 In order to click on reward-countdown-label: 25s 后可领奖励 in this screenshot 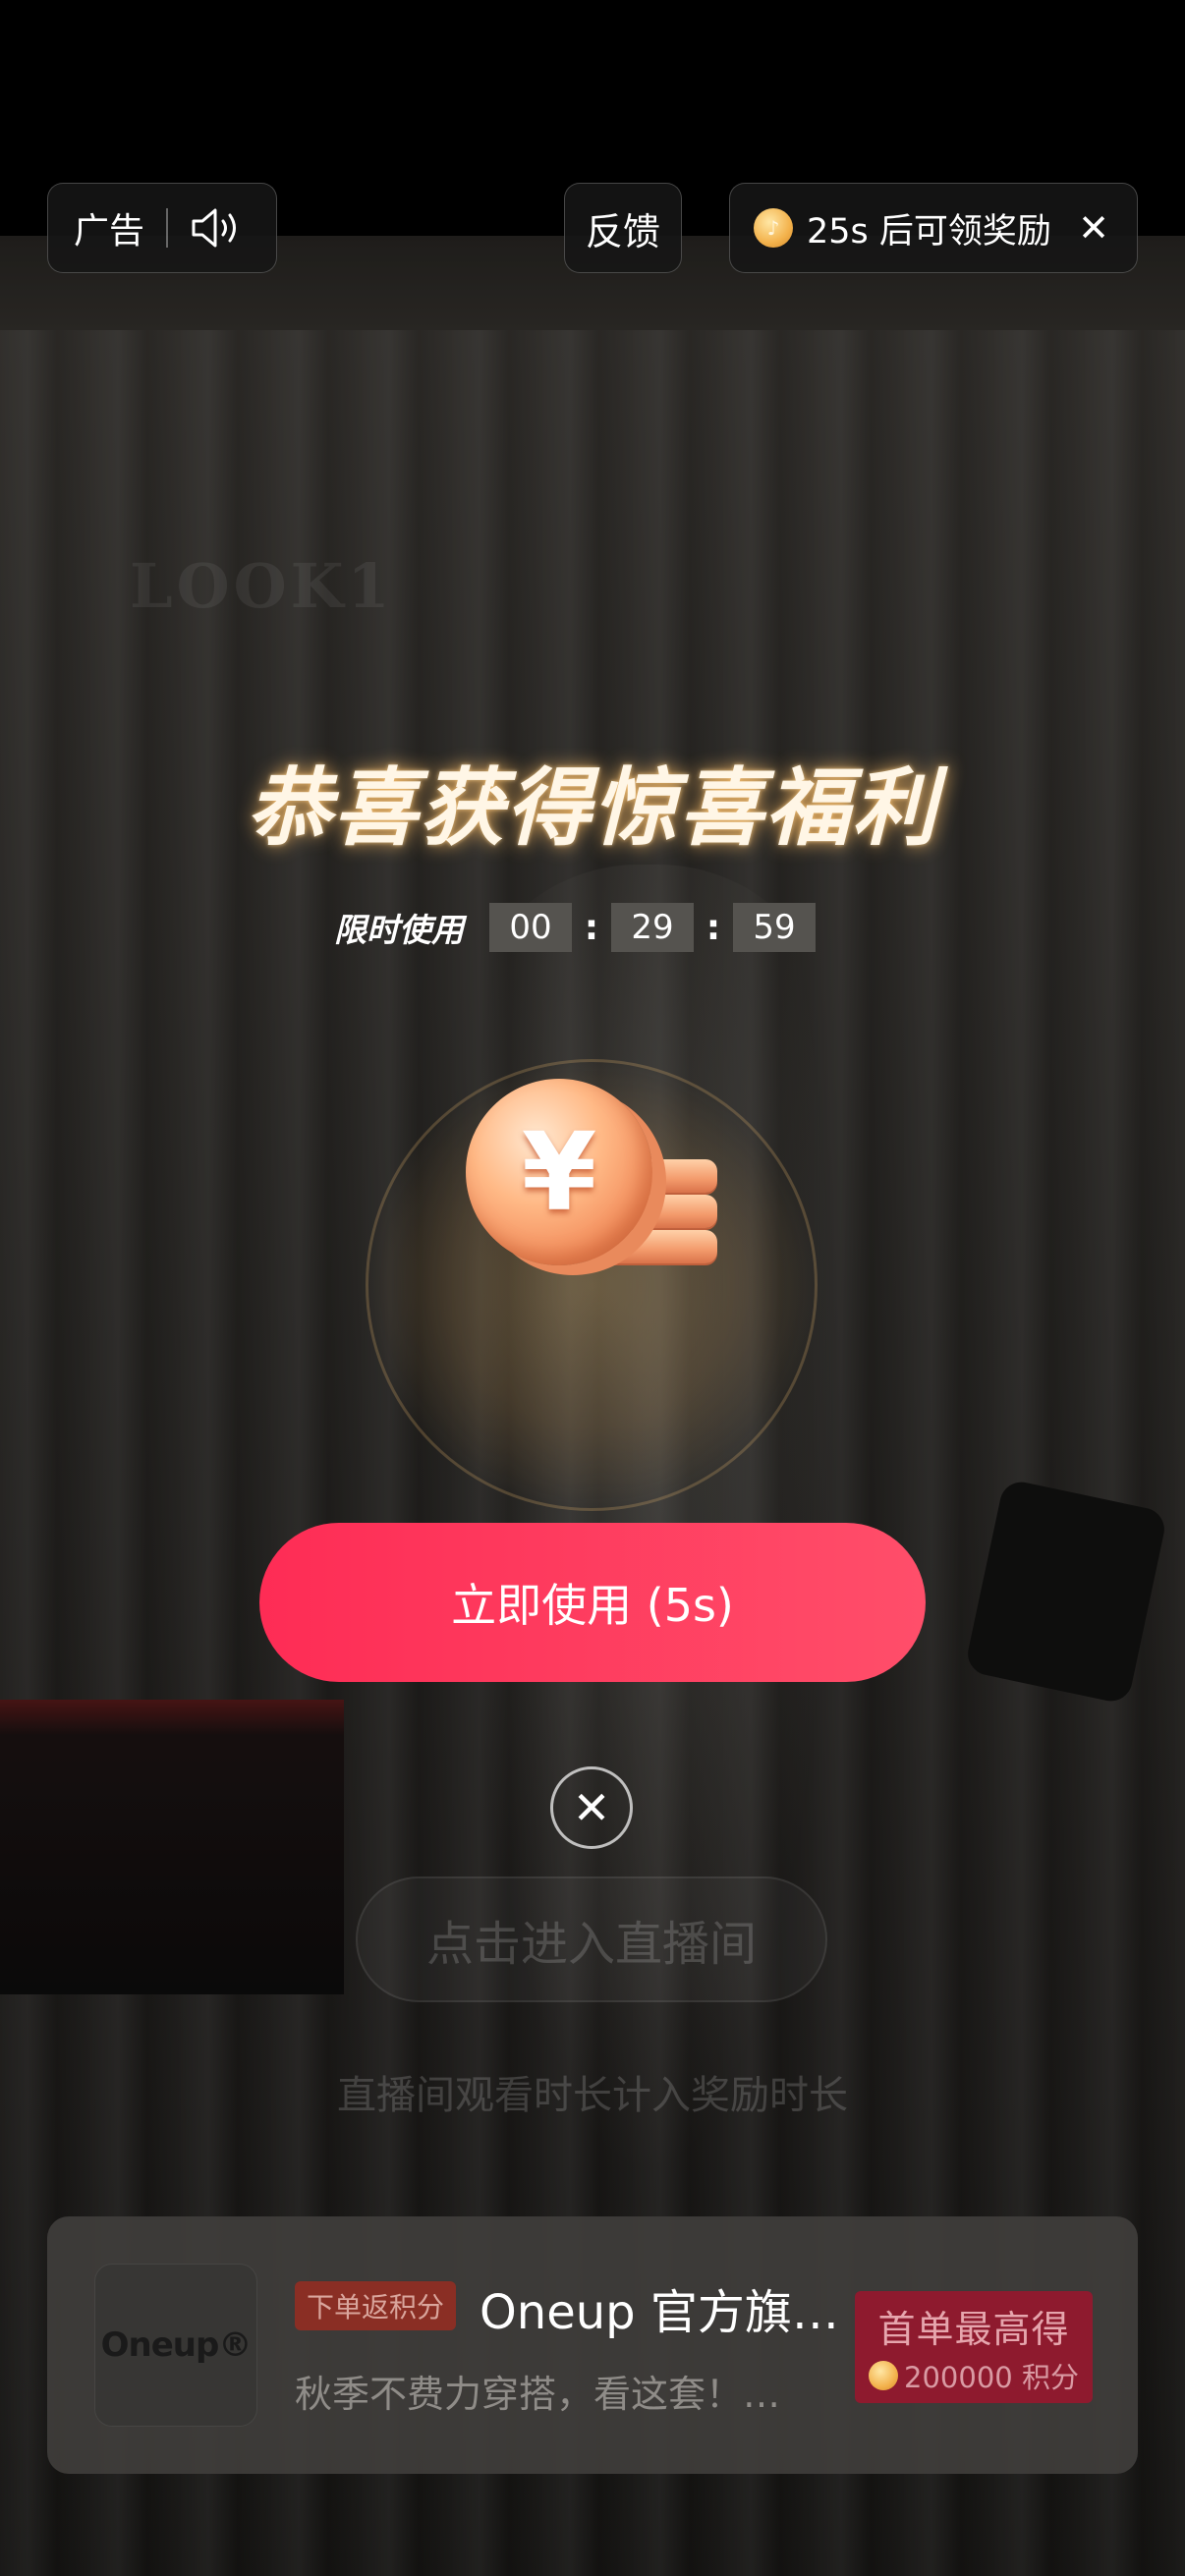, I will do `click(929, 231)`.